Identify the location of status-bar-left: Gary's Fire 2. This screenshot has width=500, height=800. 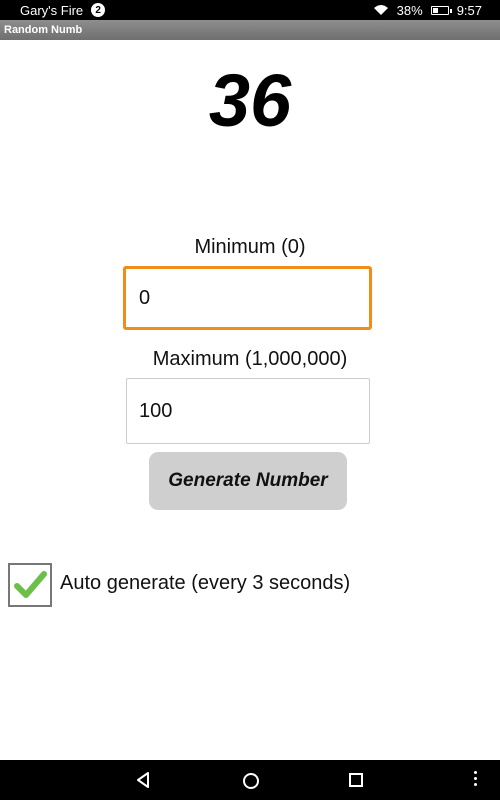
(63, 10).